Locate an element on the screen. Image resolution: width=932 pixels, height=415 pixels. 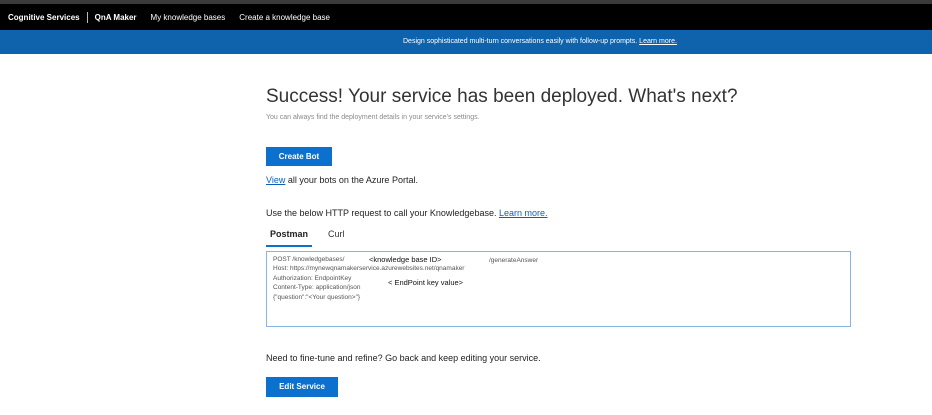
brand-label: Cognitive Services is located at coordinates (44, 17).